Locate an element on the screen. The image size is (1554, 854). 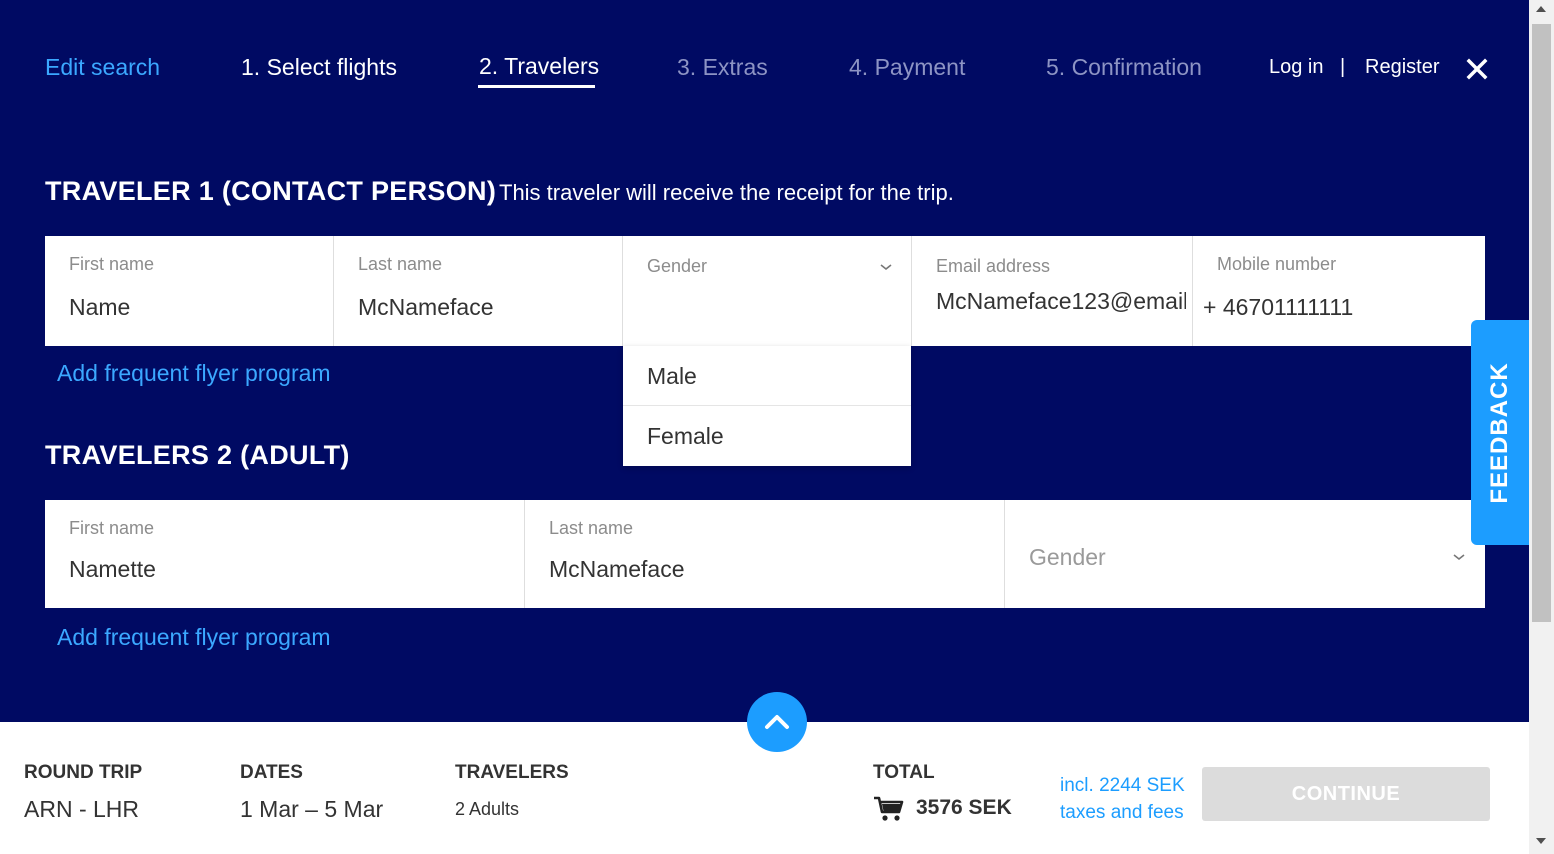
expand-summary-button is located at coordinates (777, 722).